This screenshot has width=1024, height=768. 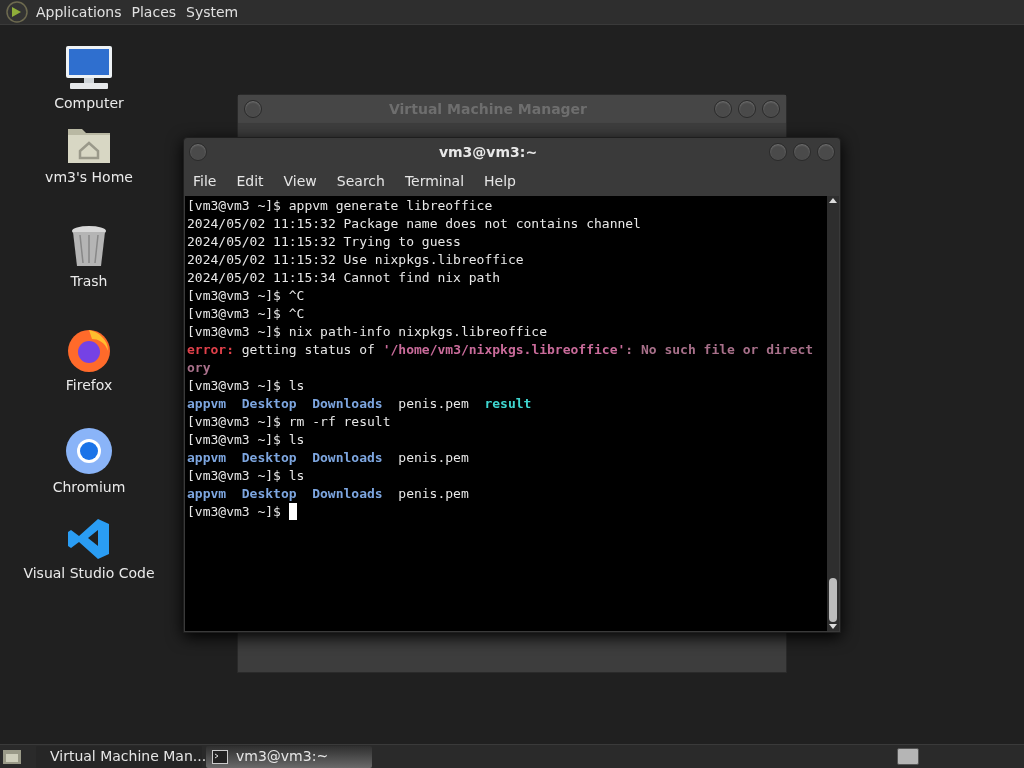 What do you see at coordinates (289, 756) in the screenshot?
I see `taskbar-button: vm3@vm3:~` at bounding box center [289, 756].